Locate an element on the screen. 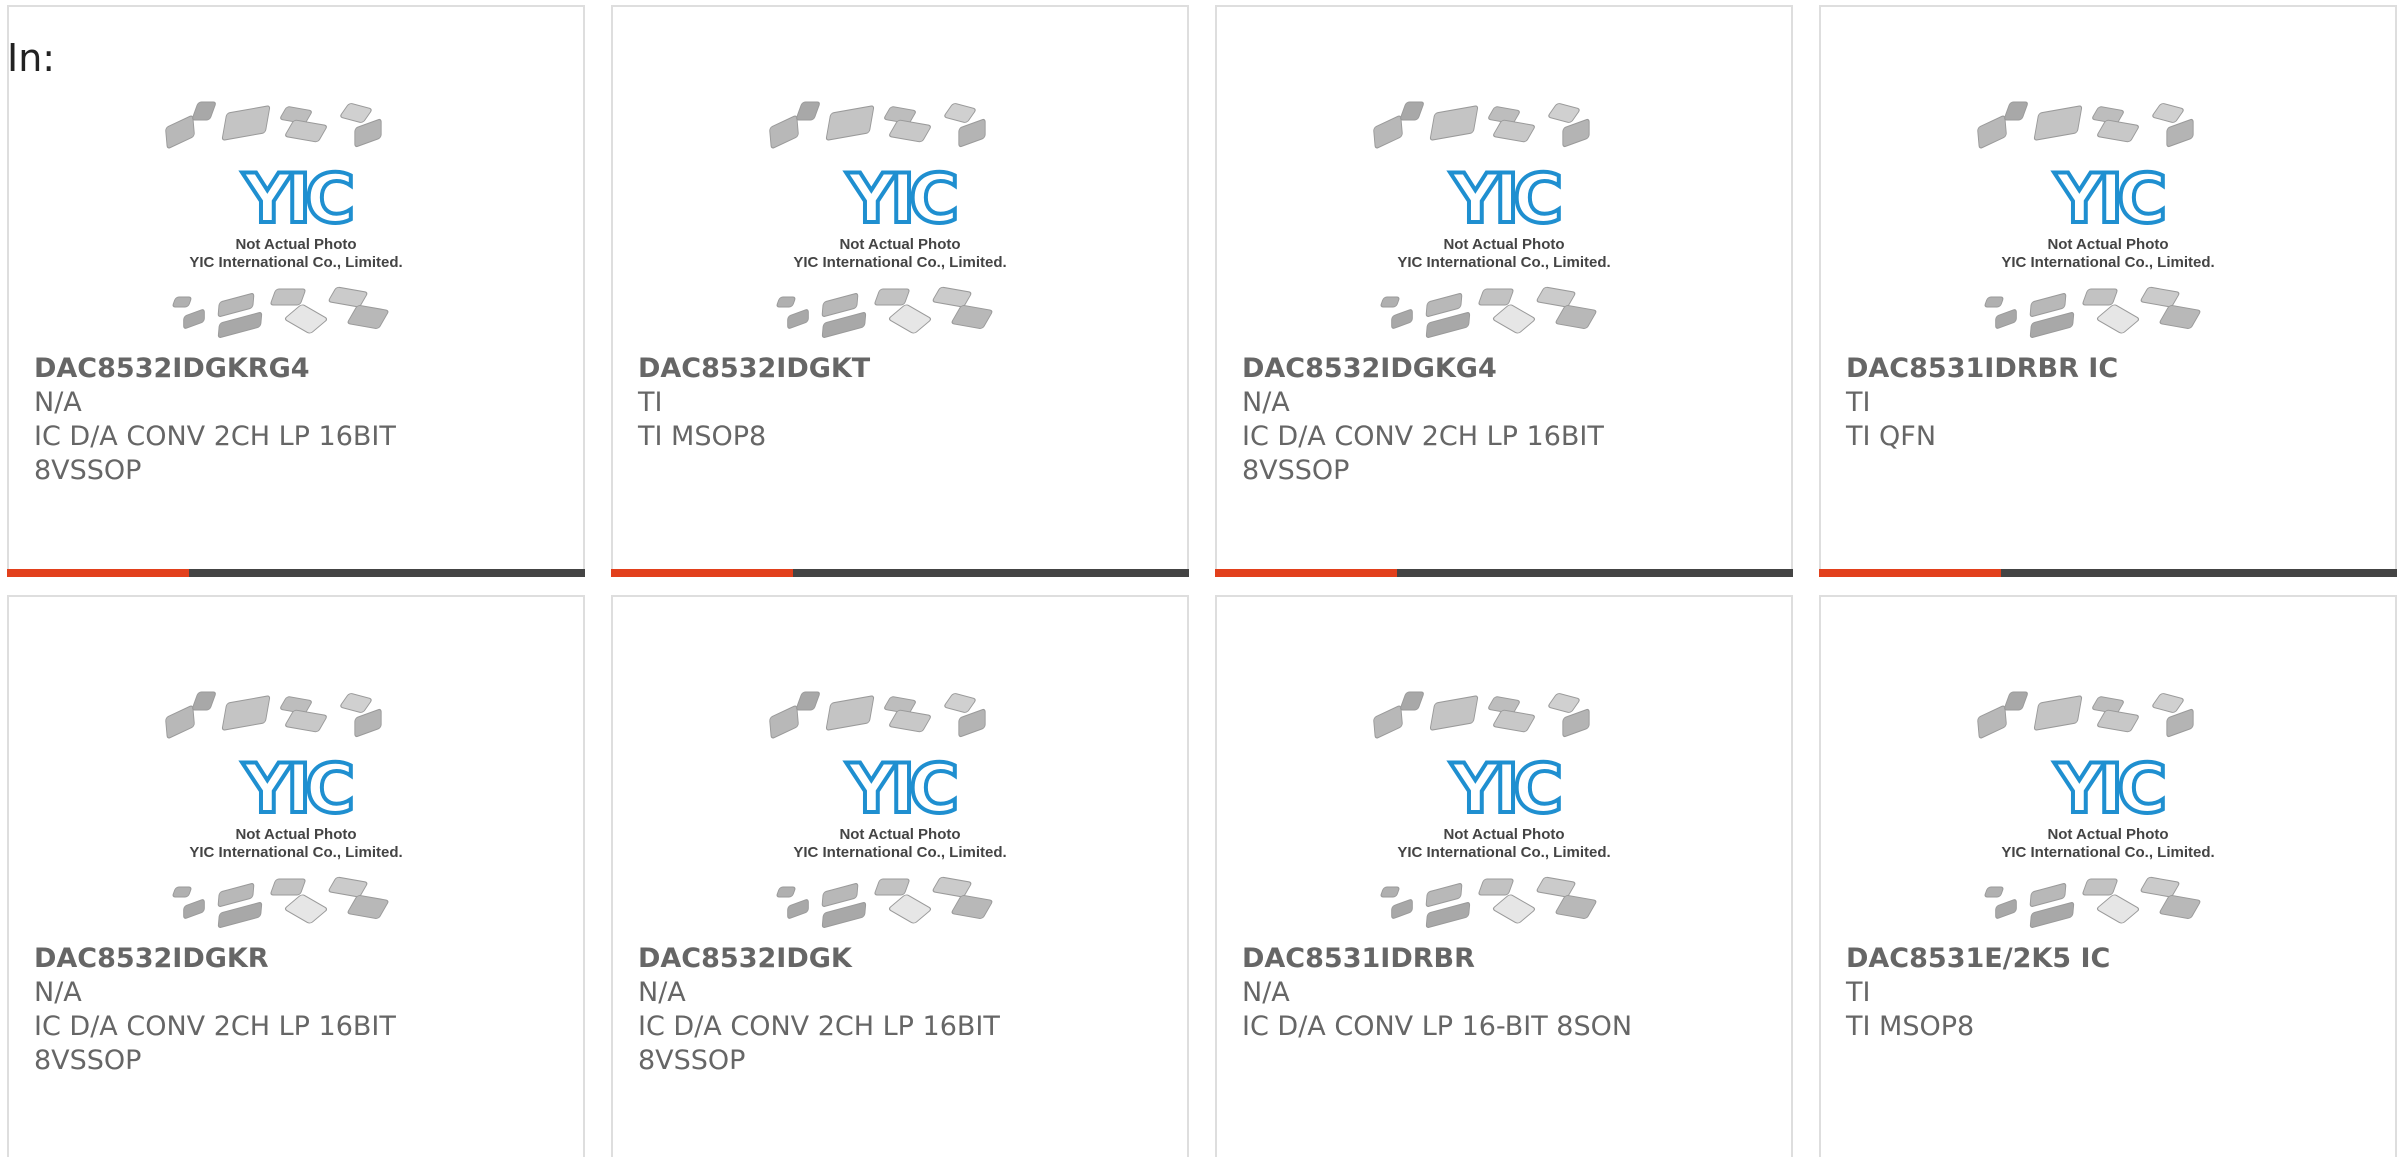 This screenshot has height=1157, width=2400. part-number: DAC8531IDRBR IC is located at coordinates (2110, 369).